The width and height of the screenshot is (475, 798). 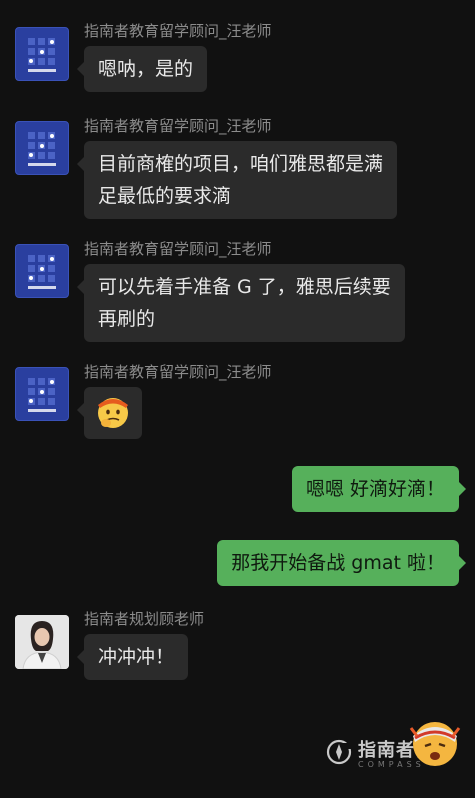 What do you see at coordinates (400, 760) in the screenshot?
I see `brand-watermark: 指南者留学 COMPASS` at bounding box center [400, 760].